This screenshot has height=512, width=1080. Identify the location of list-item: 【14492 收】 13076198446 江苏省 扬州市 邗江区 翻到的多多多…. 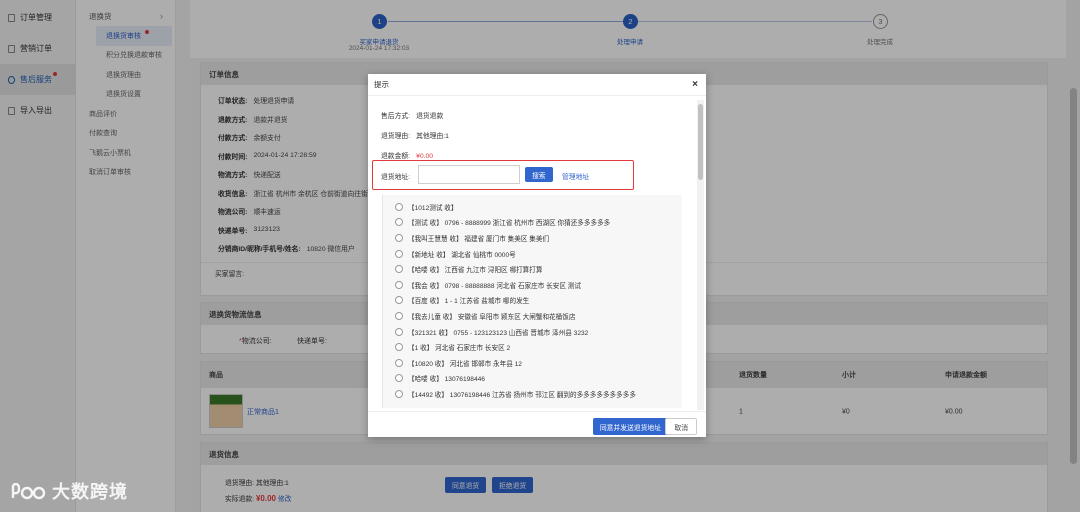
(532, 394).